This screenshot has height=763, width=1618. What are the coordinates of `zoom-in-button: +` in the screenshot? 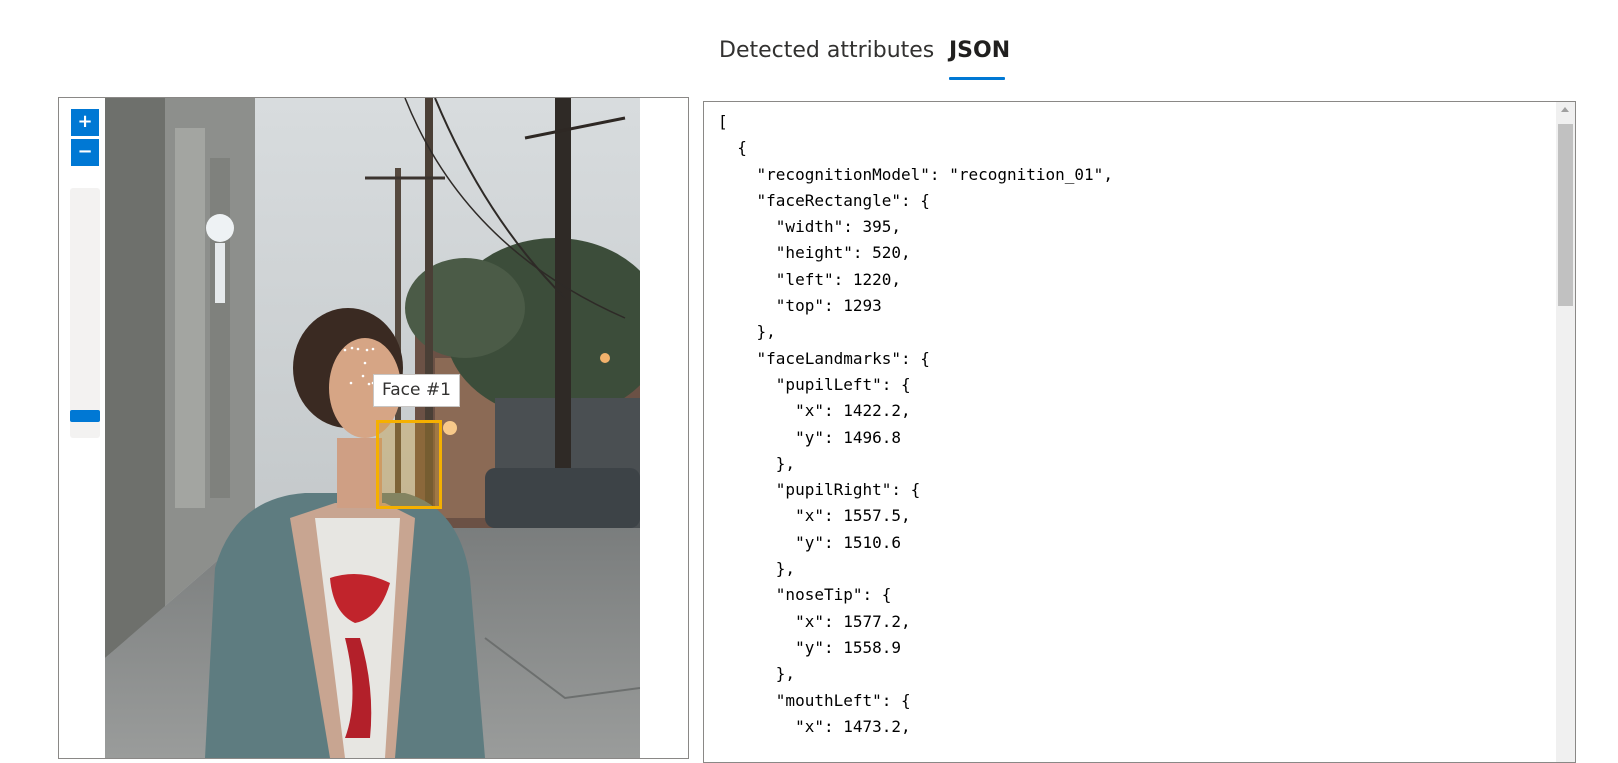 It's located at (85, 122).